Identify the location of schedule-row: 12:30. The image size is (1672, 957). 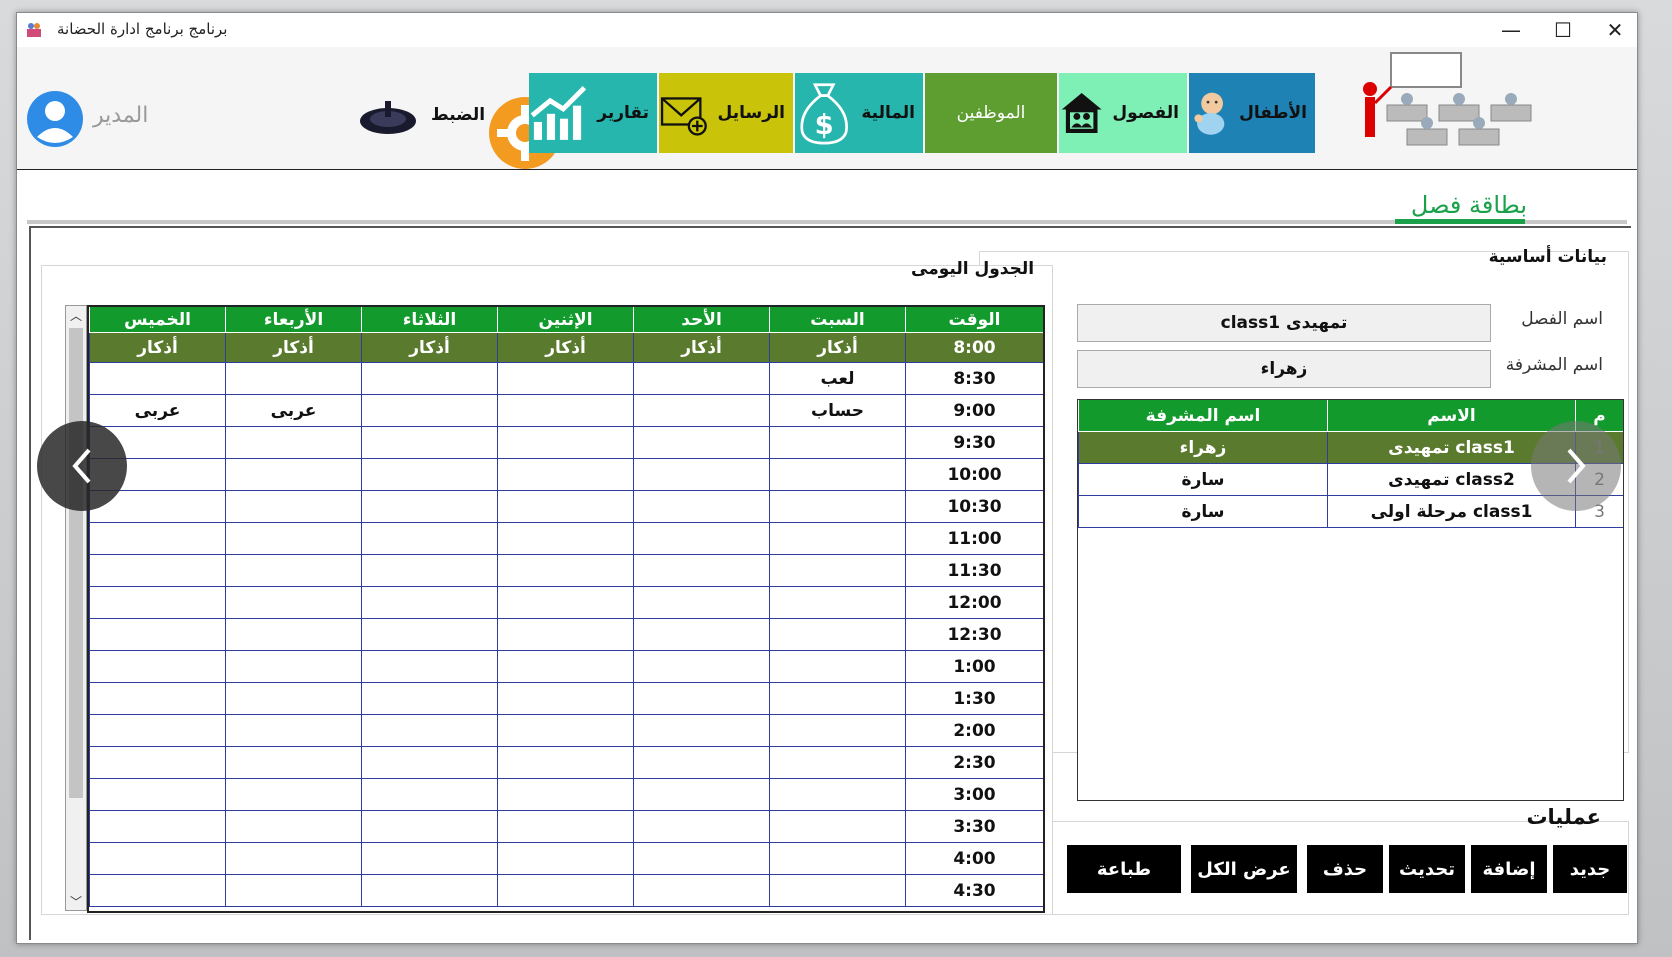
(566, 635).